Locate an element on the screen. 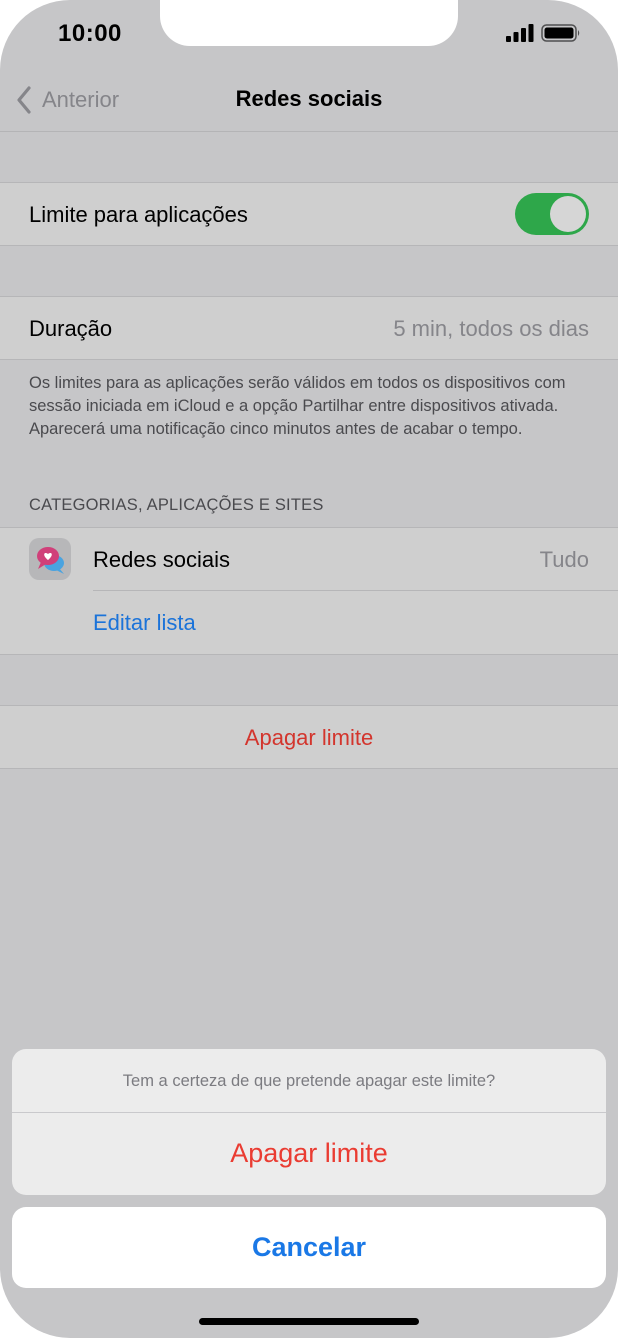 The image size is (618, 1338). category-item-label: Redes sociais is located at coordinates (161, 560).